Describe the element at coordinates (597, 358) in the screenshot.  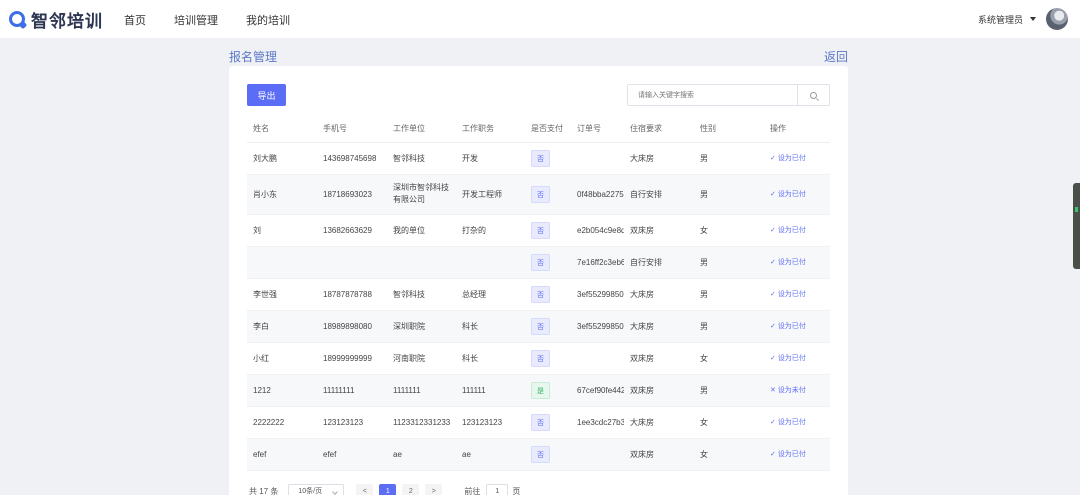
I see `cell-order` at that location.